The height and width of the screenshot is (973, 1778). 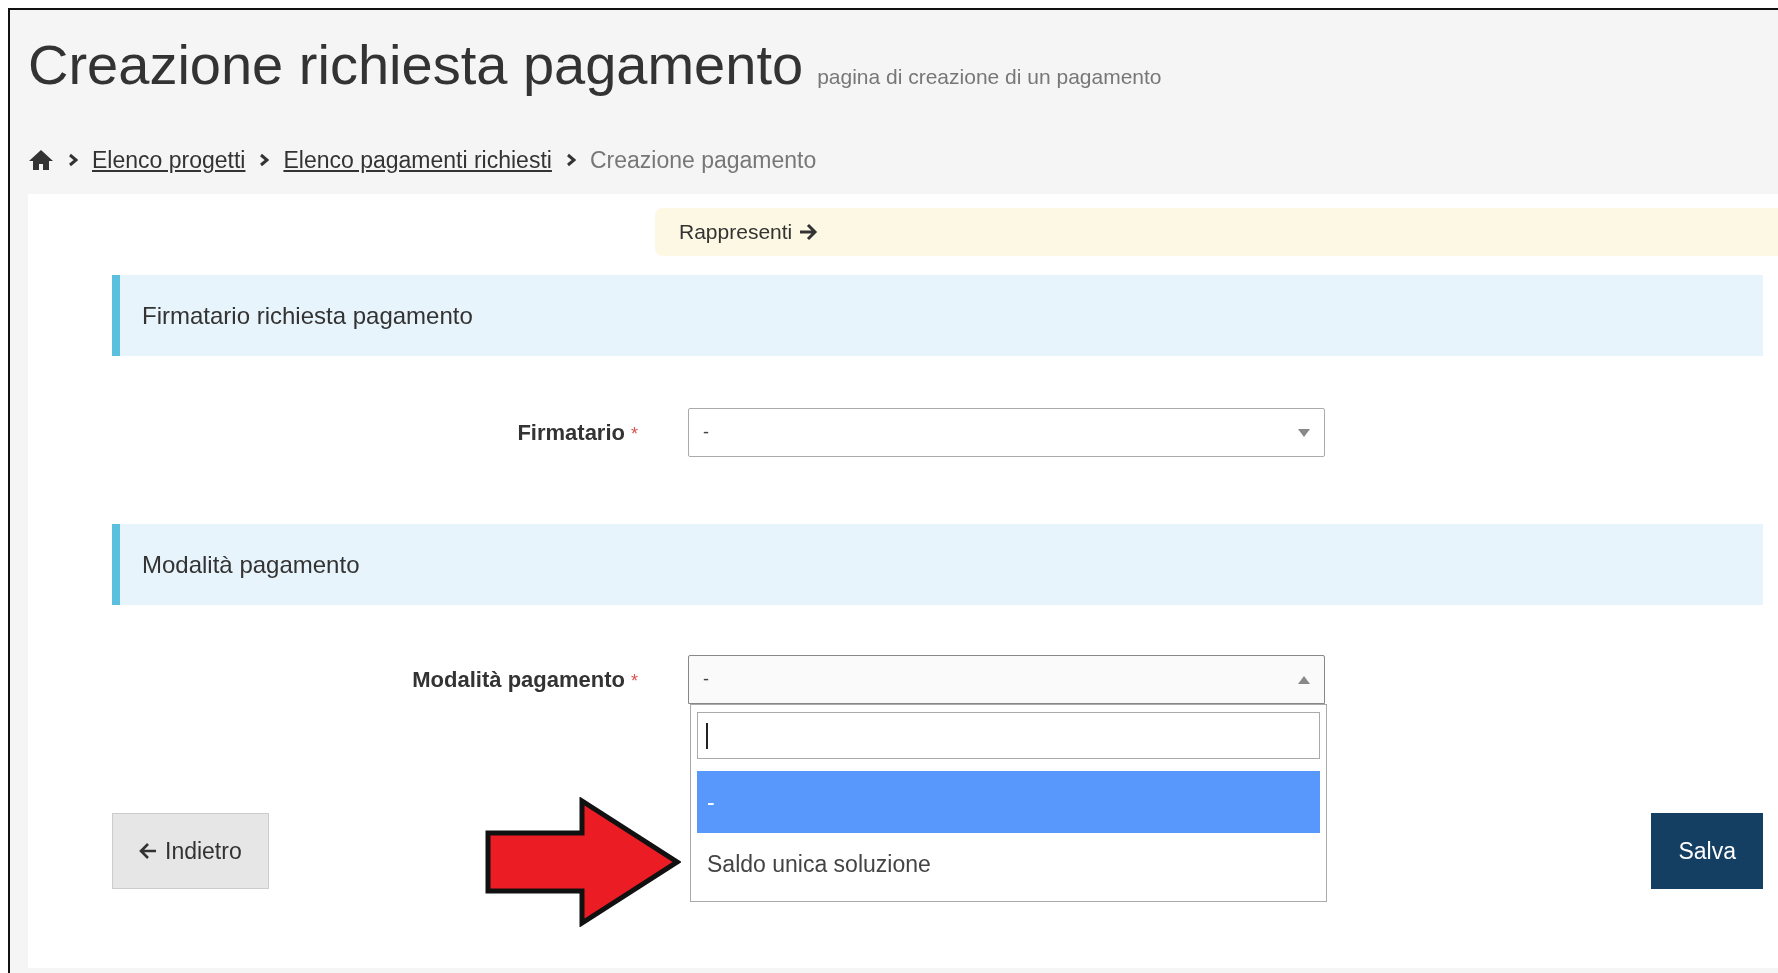 I want to click on search-field, so click(x=1008, y=735).